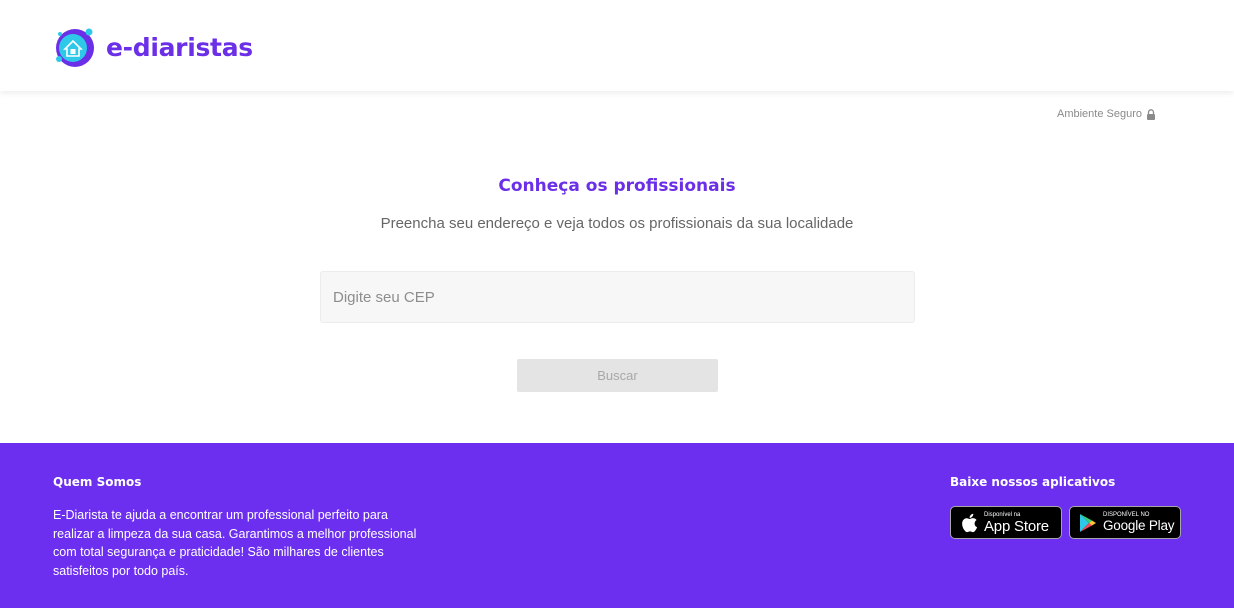 This screenshot has width=1234, height=608. What do you see at coordinates (617, 45) in the screenshot?
I see `site-header: e-diaristas` at bounding box center [617, 45].